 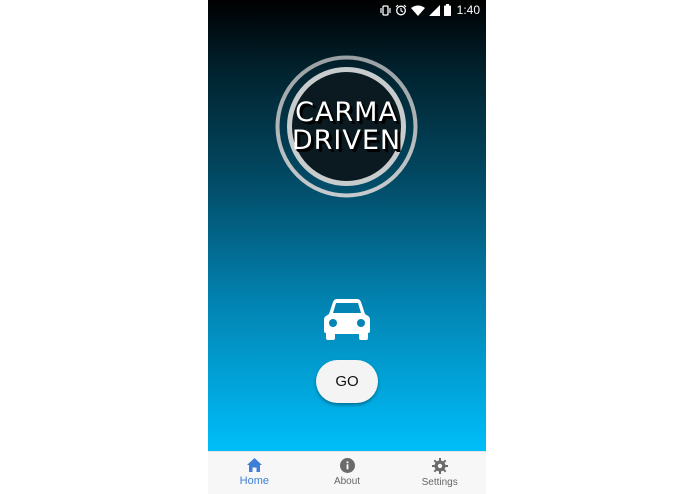 What do you see at coordinates (439, 482) in the screenshot?
I see `tab-settings-label: Settings` at bounding box center [439, 482].